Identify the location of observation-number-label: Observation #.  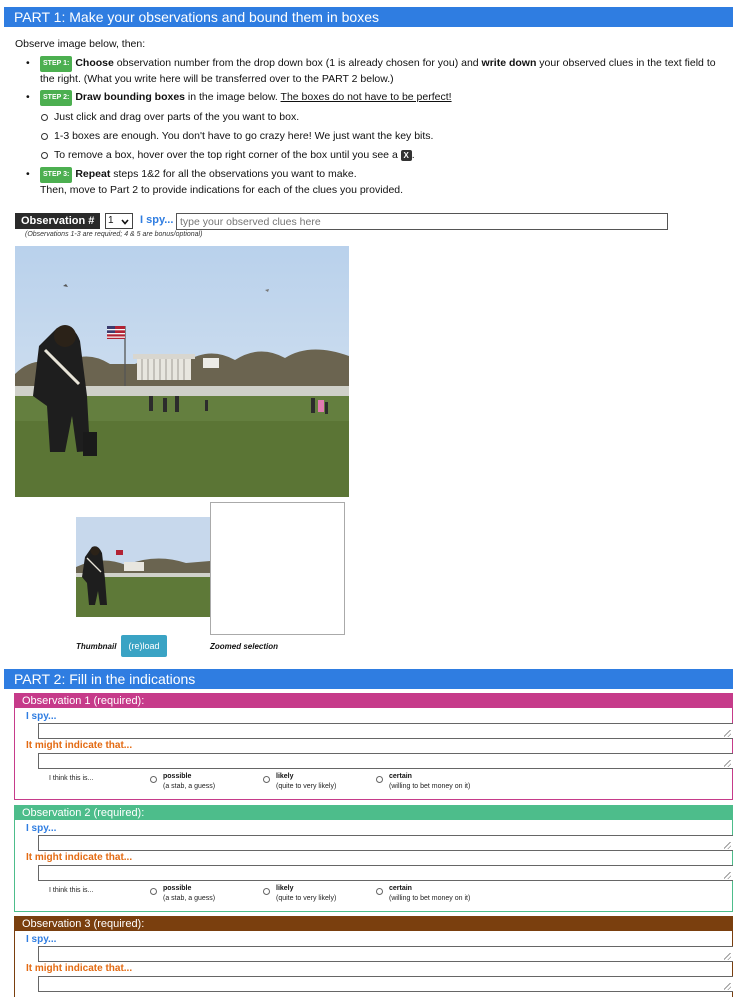
(58, 221).